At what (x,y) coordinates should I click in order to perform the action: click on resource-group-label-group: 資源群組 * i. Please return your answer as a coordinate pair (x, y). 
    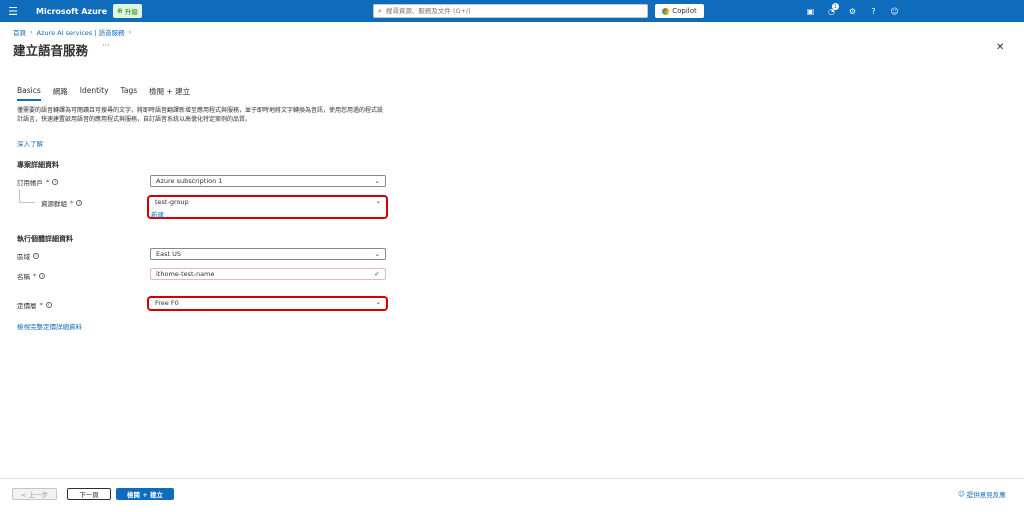
    Looking at the image, I should click on (62, 203).